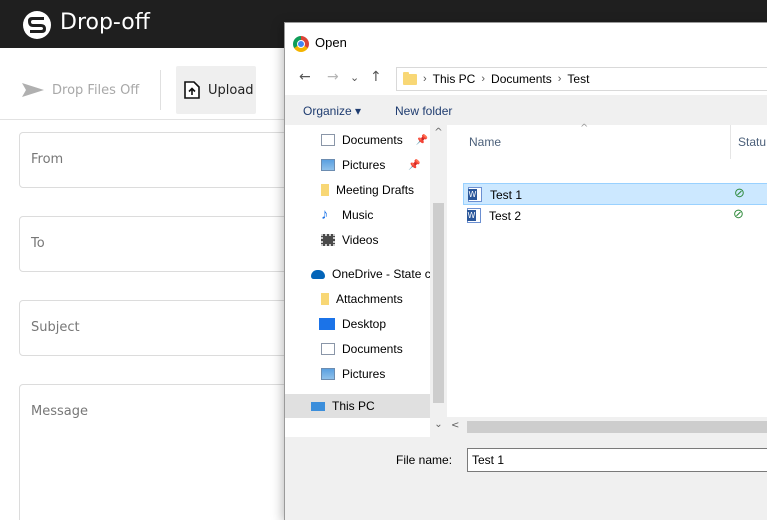 This screenshot has height=520, width=767. What do you see at coordinates (192, 90) in the screenshot?
I see `upload-file-icon` at bounding box center [192, 90].